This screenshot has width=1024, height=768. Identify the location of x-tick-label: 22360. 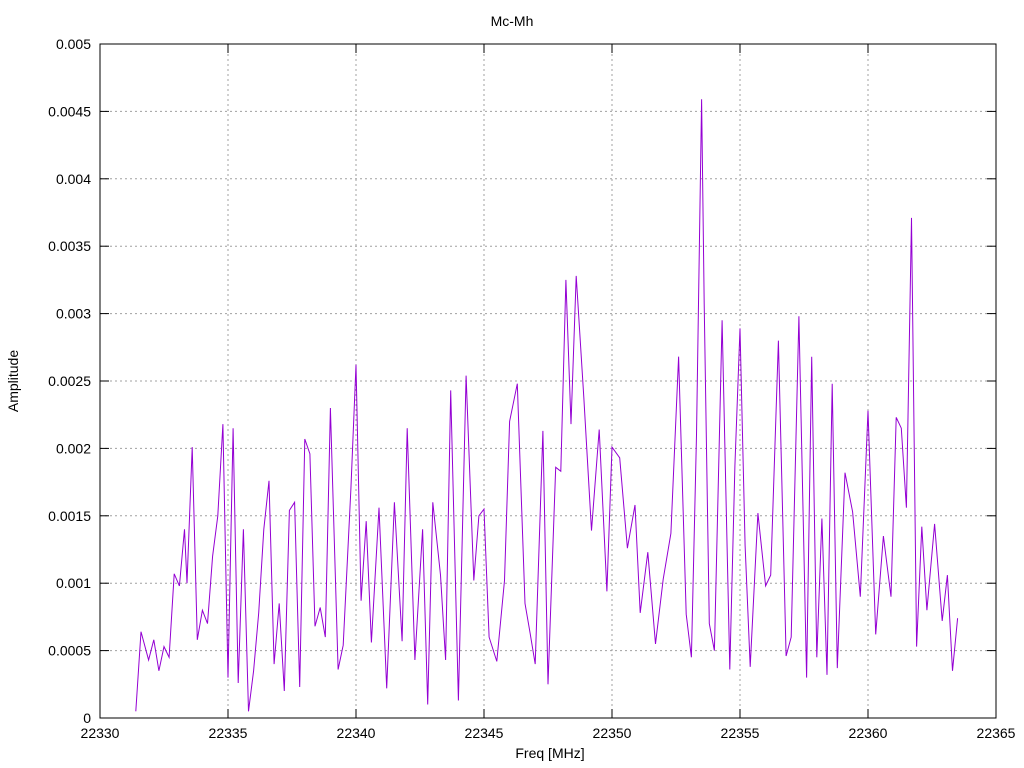
(868, 733).